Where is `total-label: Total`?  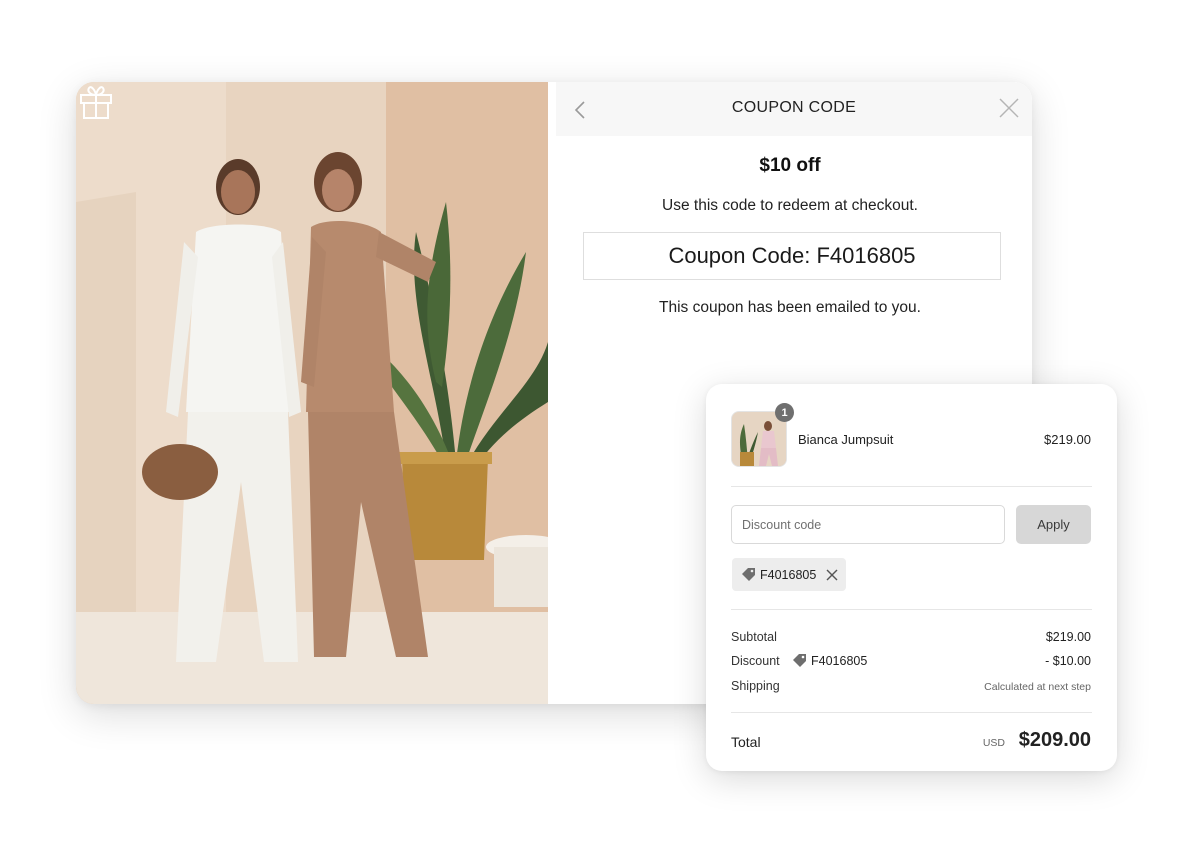
total-label: Total is located at coordinates (746, 742).